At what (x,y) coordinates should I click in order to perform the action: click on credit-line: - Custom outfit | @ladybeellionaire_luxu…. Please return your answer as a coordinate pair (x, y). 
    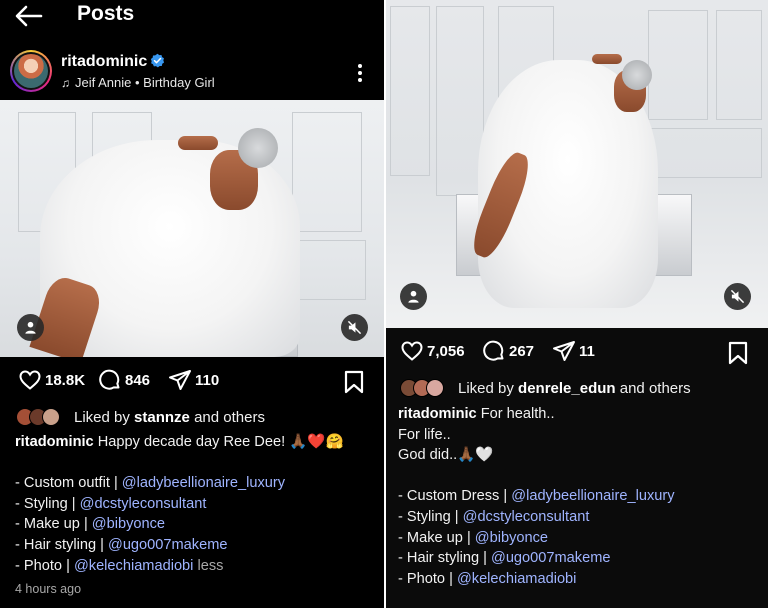
    Looking at the image, I should click on (197, 483).